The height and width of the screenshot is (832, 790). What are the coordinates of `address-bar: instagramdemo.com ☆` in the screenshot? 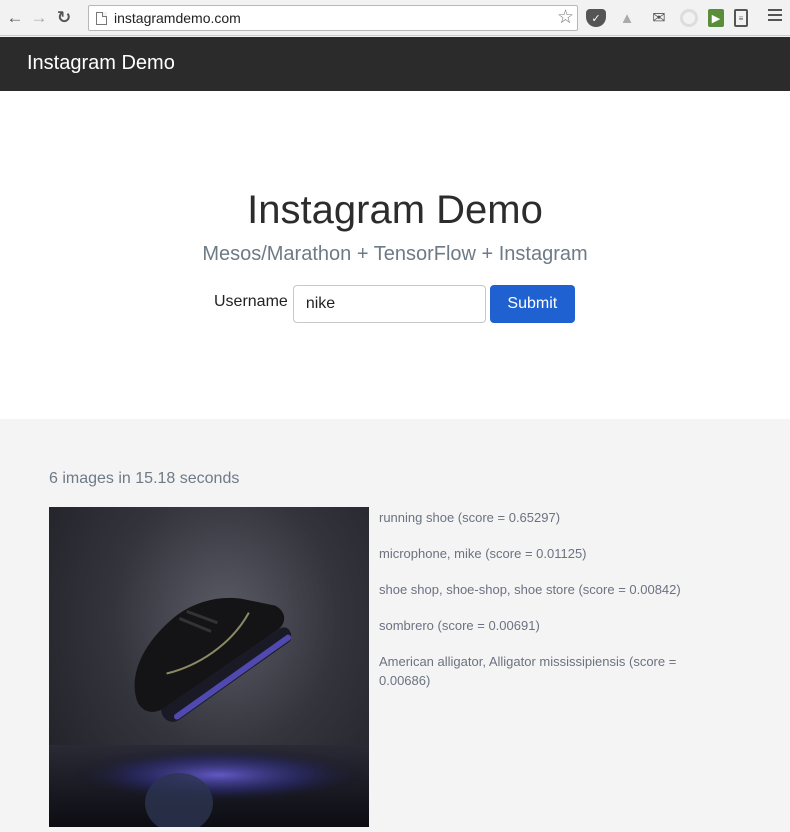 It's located at (333, 18).